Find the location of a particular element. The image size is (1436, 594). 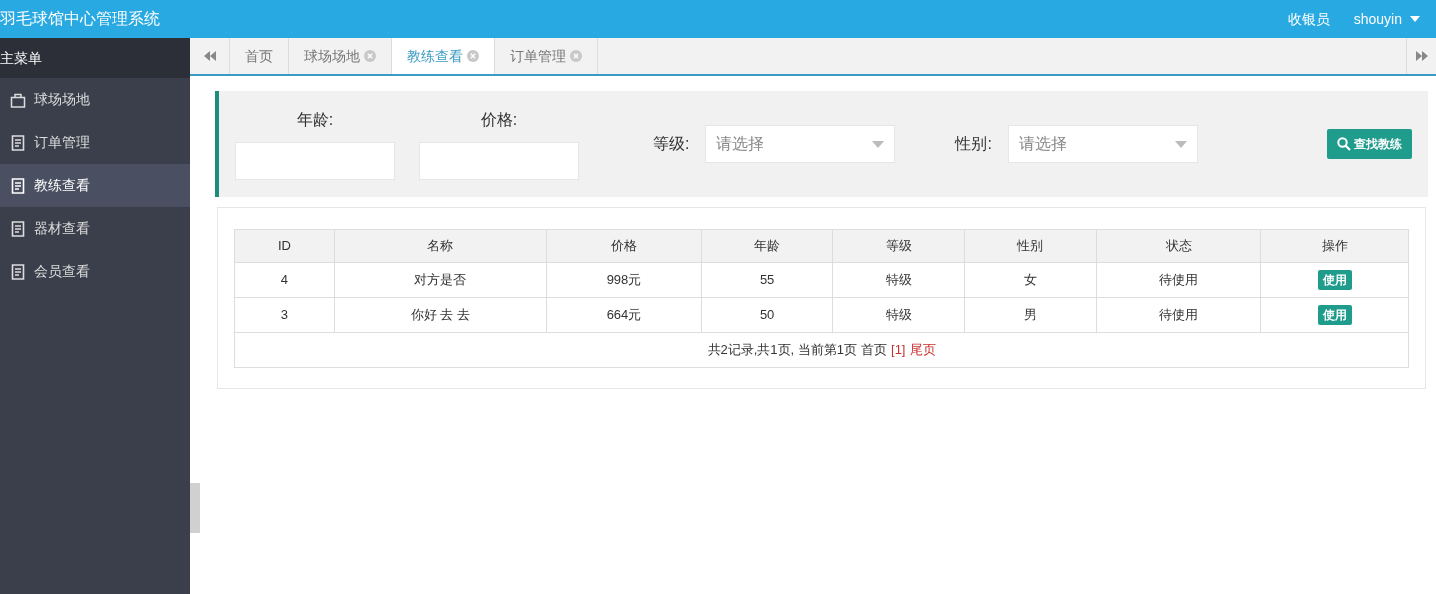

column-header: 等级 is located at coordinates (898, 246).